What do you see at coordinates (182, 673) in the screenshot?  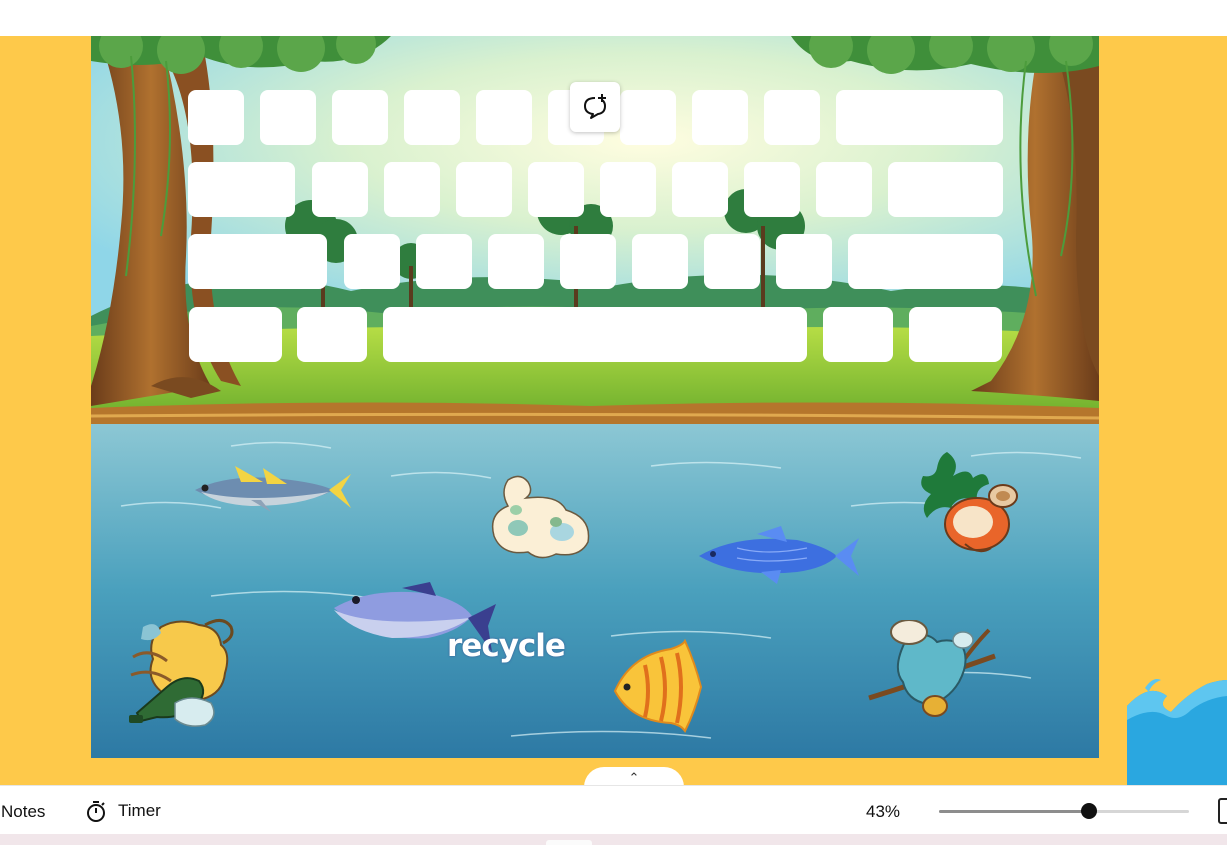 I see `bottle-jug-trash` at bounding box center [182, 673].